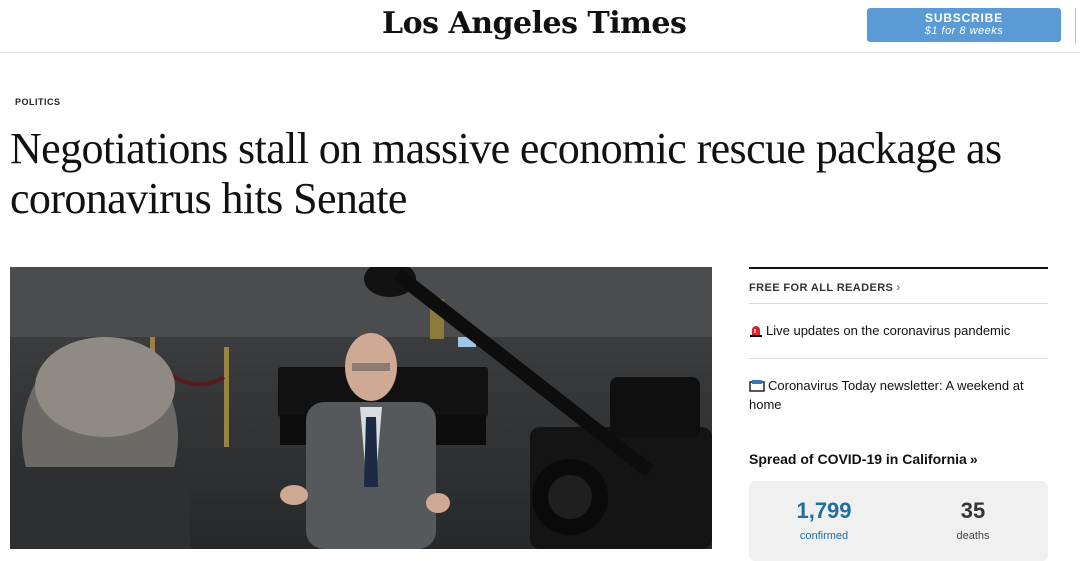 Image resolution: width=1080 pixels, height=561 pixels. Describe the element at coordinates (38, 102) in the screenshot. I see `section-label: POLITICS` at that location.